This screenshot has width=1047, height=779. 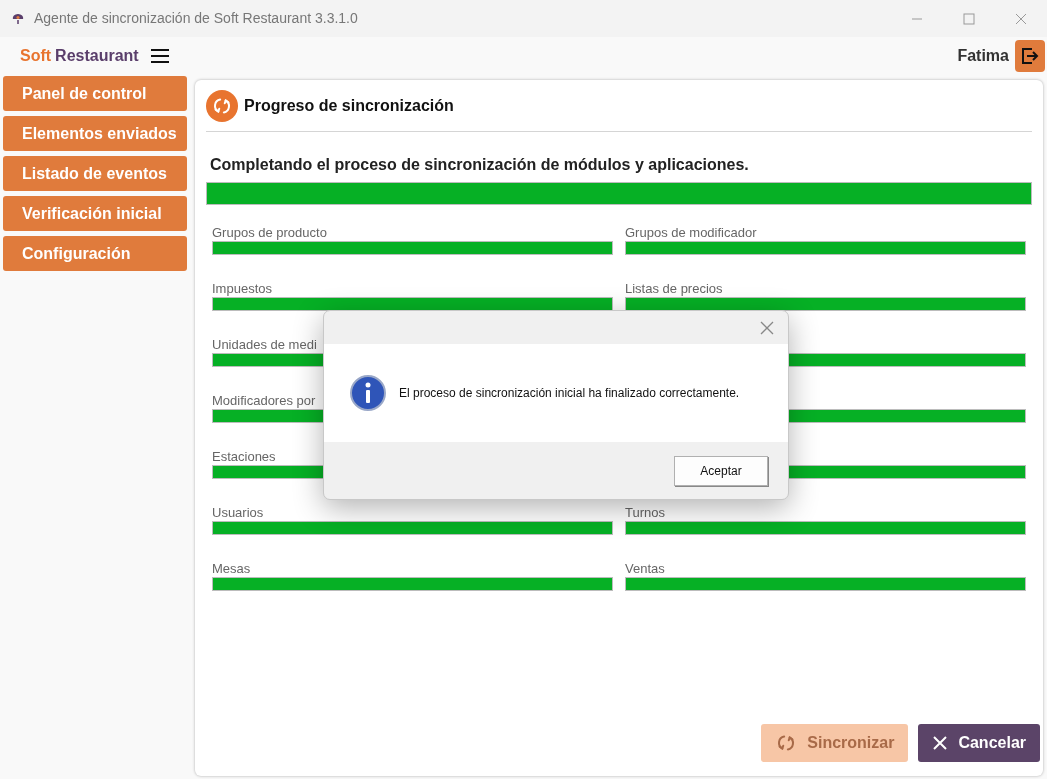 I want to click on panel-title: Progreso de sincronización, so click(x=349, y=105).